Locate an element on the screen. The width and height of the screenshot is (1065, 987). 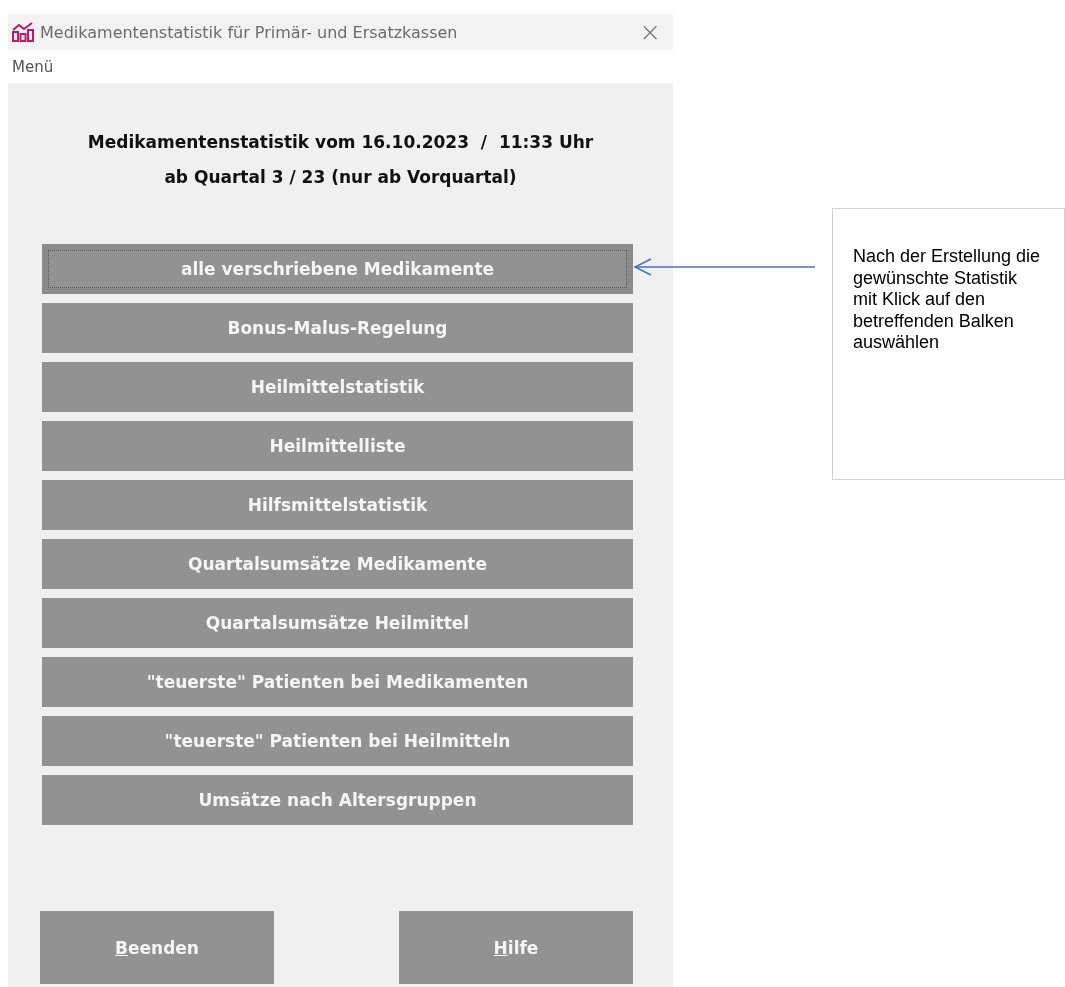
help-button: Hilfe is located at coordinates (516, 947).